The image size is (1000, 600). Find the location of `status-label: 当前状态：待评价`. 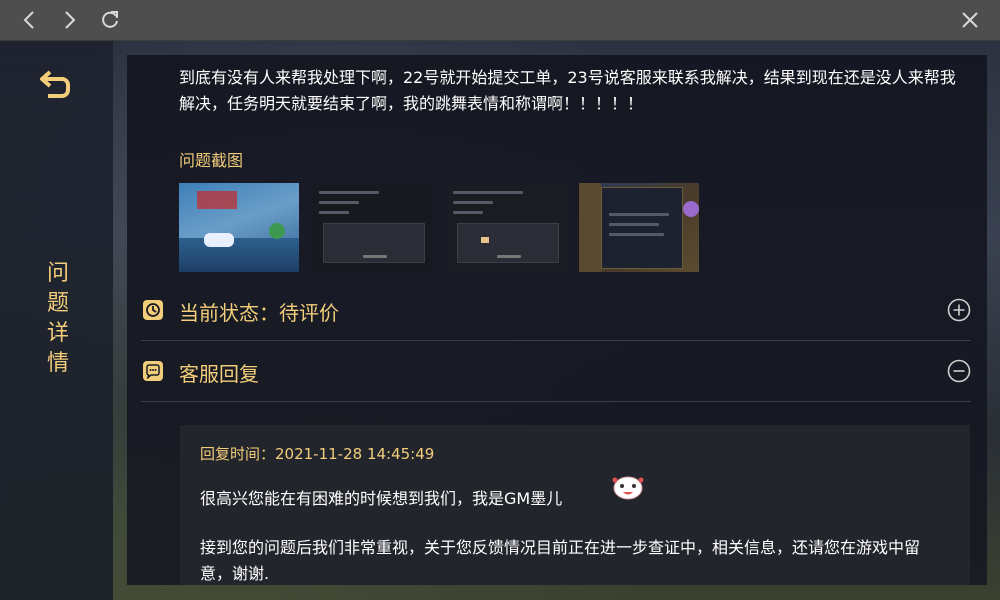

status-label: 当前状态：待评价 is located at coordinates (259, 313).